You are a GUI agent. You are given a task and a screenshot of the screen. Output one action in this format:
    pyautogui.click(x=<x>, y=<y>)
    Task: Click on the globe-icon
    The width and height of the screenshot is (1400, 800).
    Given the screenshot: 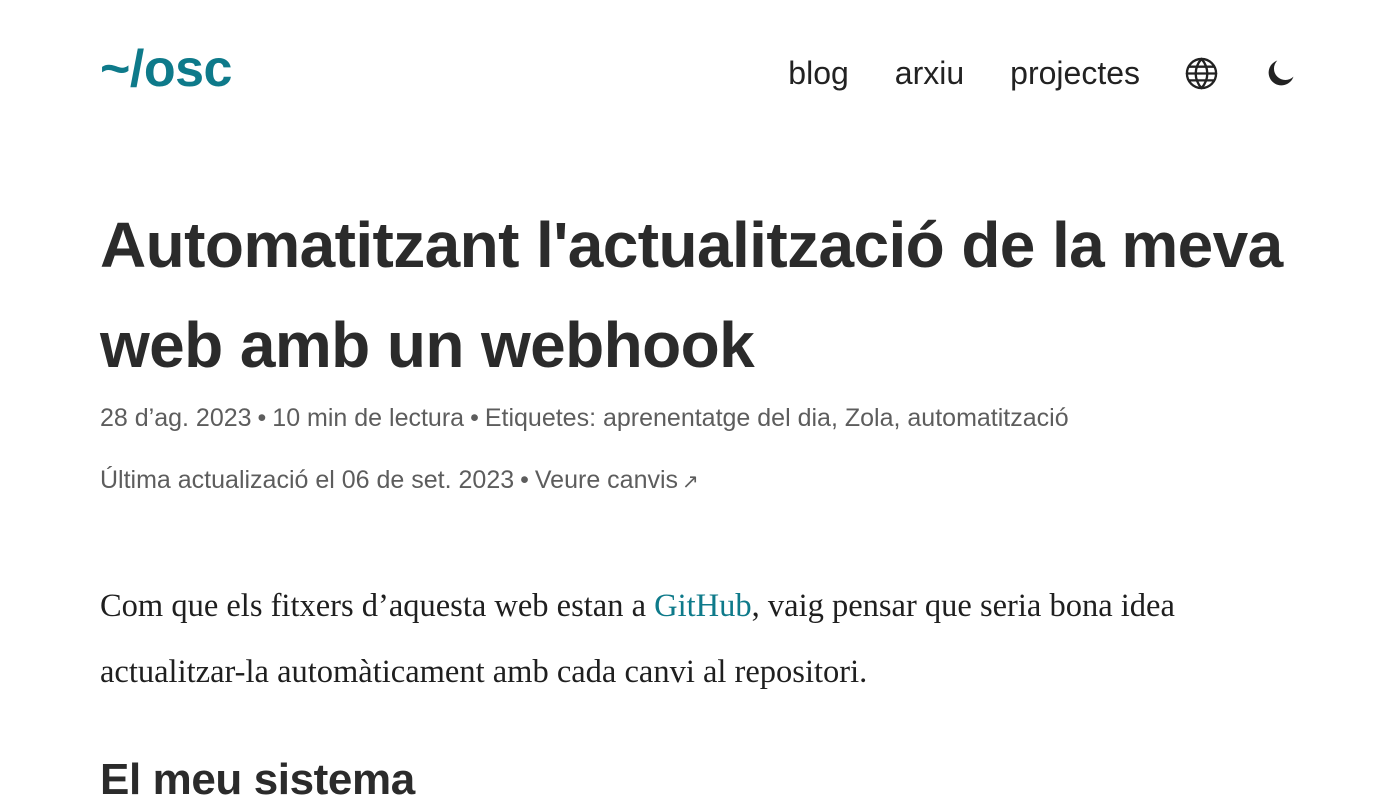 What is the action you would take?
    pyautogui.click(x=1201, y=73)
    